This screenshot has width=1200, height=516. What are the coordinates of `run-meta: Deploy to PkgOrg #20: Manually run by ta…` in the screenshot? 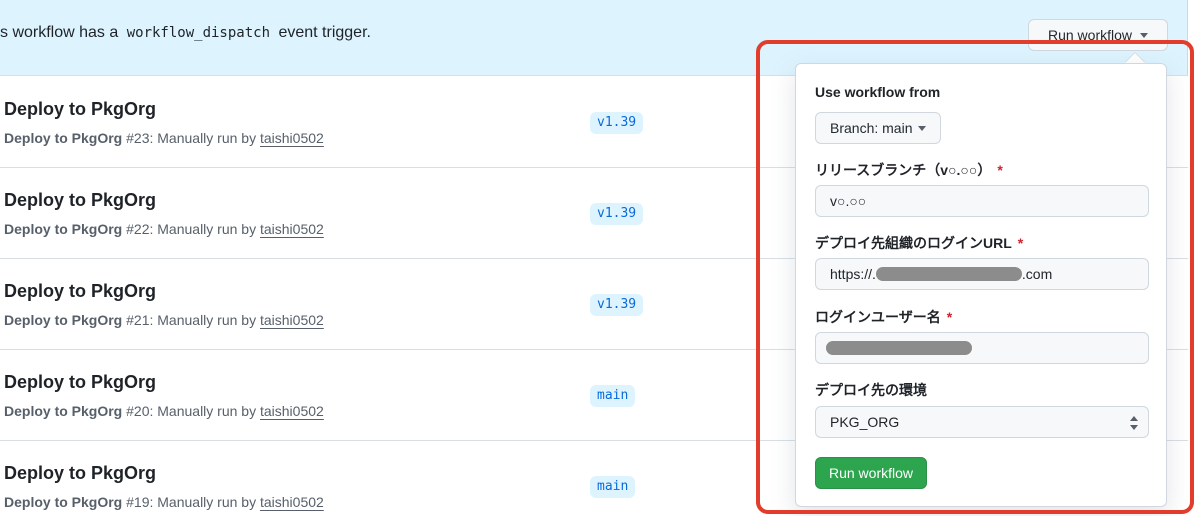 It's located at (164, 411).